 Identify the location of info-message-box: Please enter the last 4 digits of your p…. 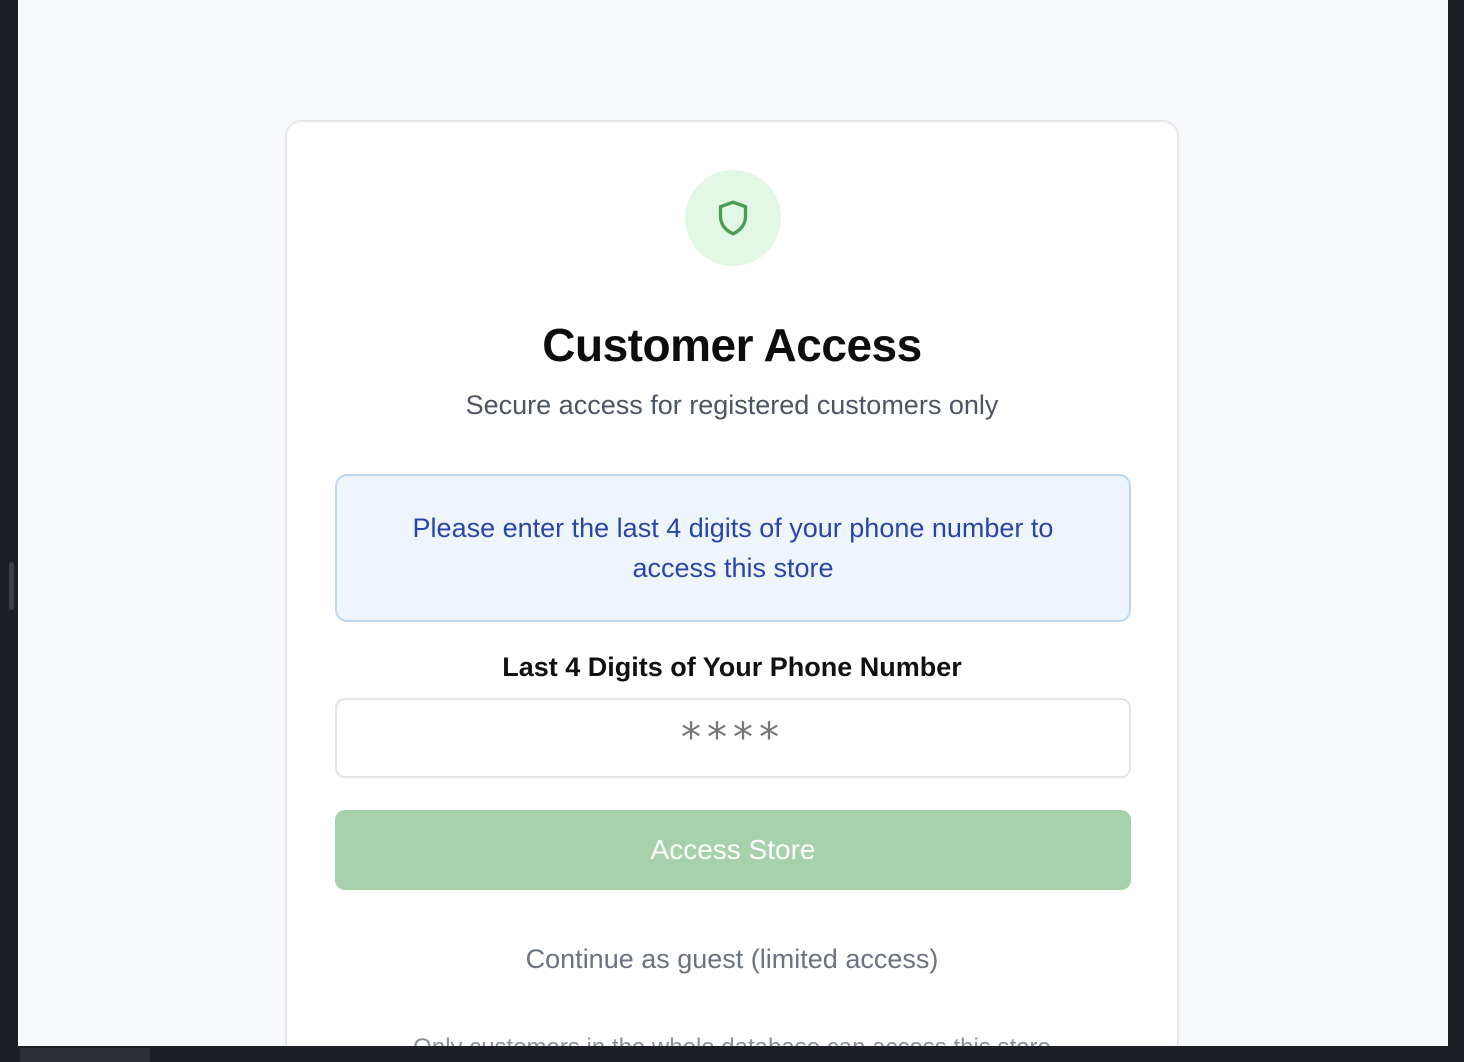
(733, 548).